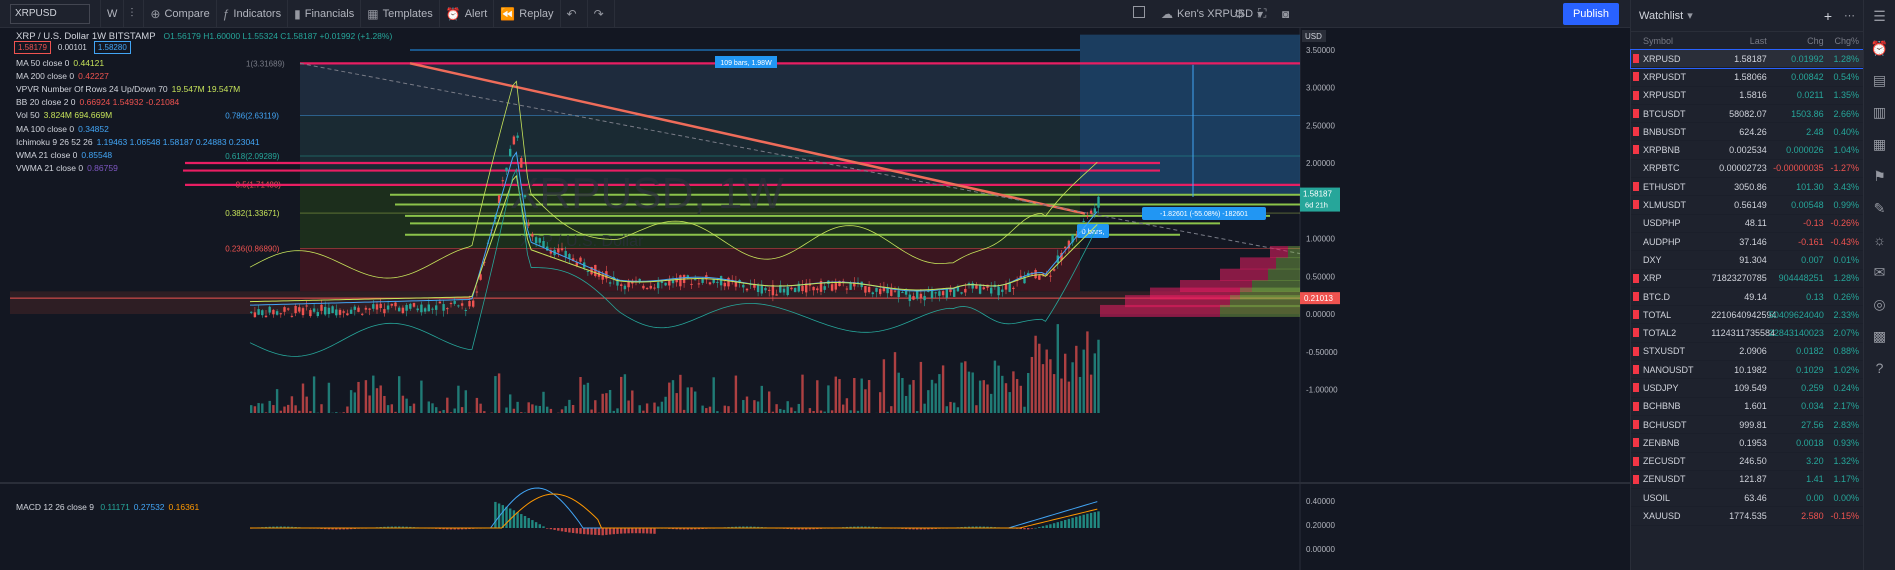 This screenshot has width=1895, height=570. I want to click on settings-button: ⚙, so click(1241, 14).